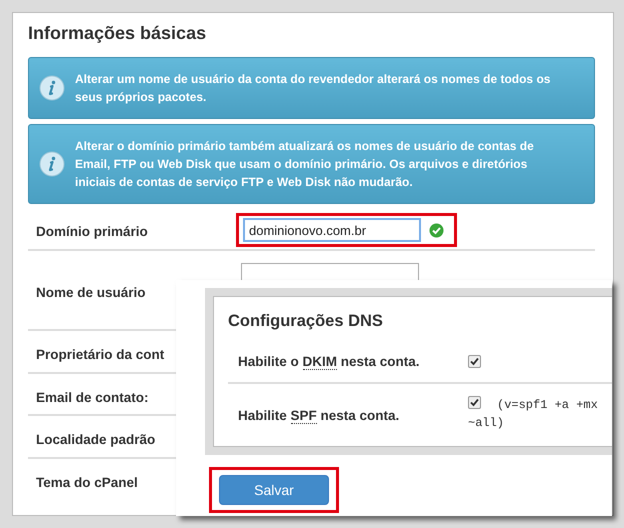 This screenshot has width=624, height=528. What do you see at coordinates (436, 230) in the screenshot?
I see `check-icon` at bounding box center [436, 230].